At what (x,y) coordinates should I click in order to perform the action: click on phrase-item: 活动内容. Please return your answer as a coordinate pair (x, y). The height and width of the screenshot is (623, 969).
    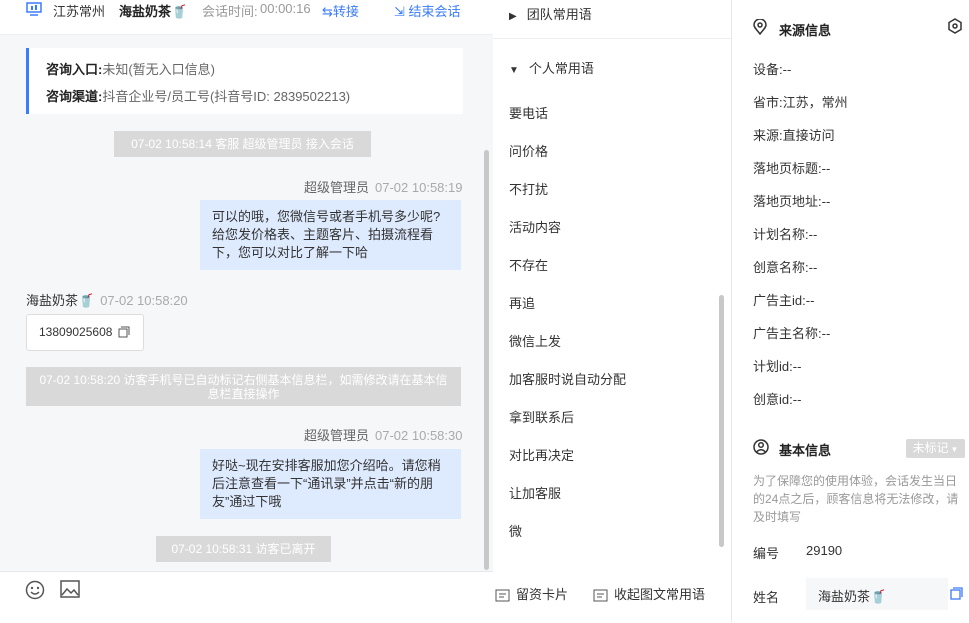
    Looking at the image, I should click on (535, 226).